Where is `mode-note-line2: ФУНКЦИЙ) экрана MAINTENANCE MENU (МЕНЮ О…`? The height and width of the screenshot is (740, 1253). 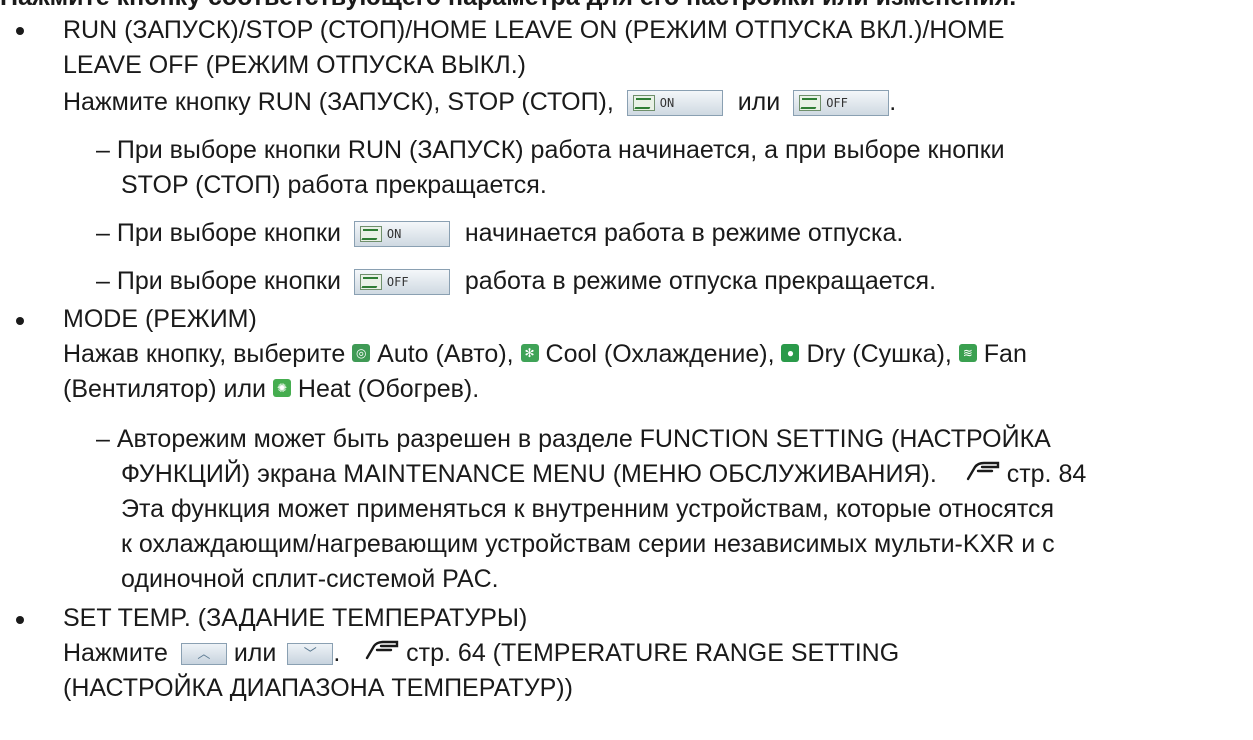 mode-note-line2: ФУНКЦИЙ) экрана MAINTENANCE MENU (МЕНЮ О… is located at coordinates (604, 473).